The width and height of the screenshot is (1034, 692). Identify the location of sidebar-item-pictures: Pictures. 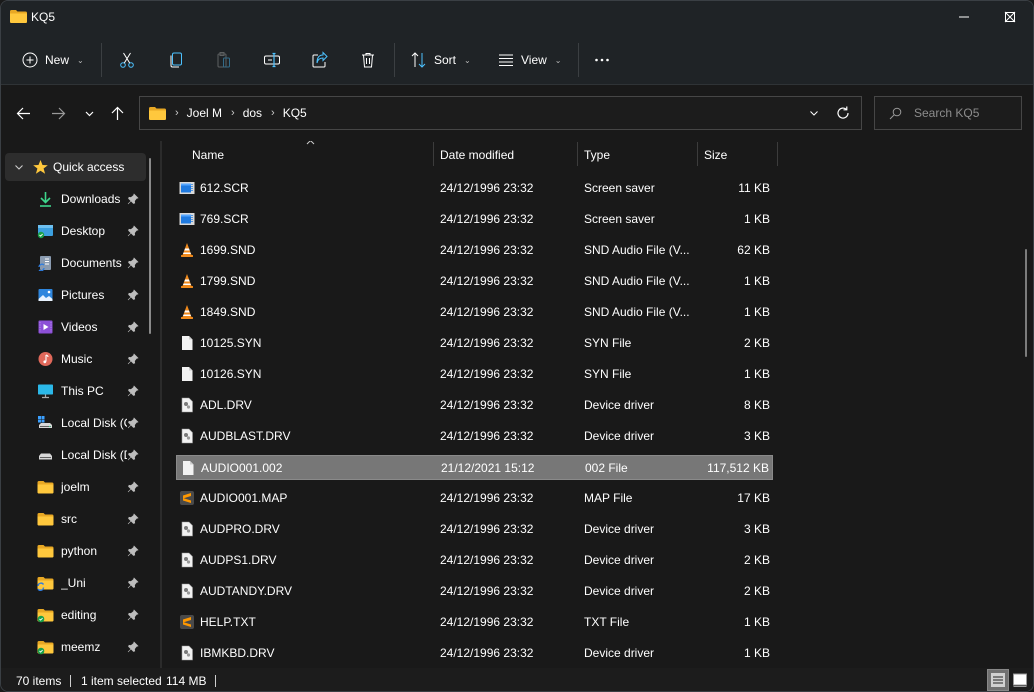
(75, 295).